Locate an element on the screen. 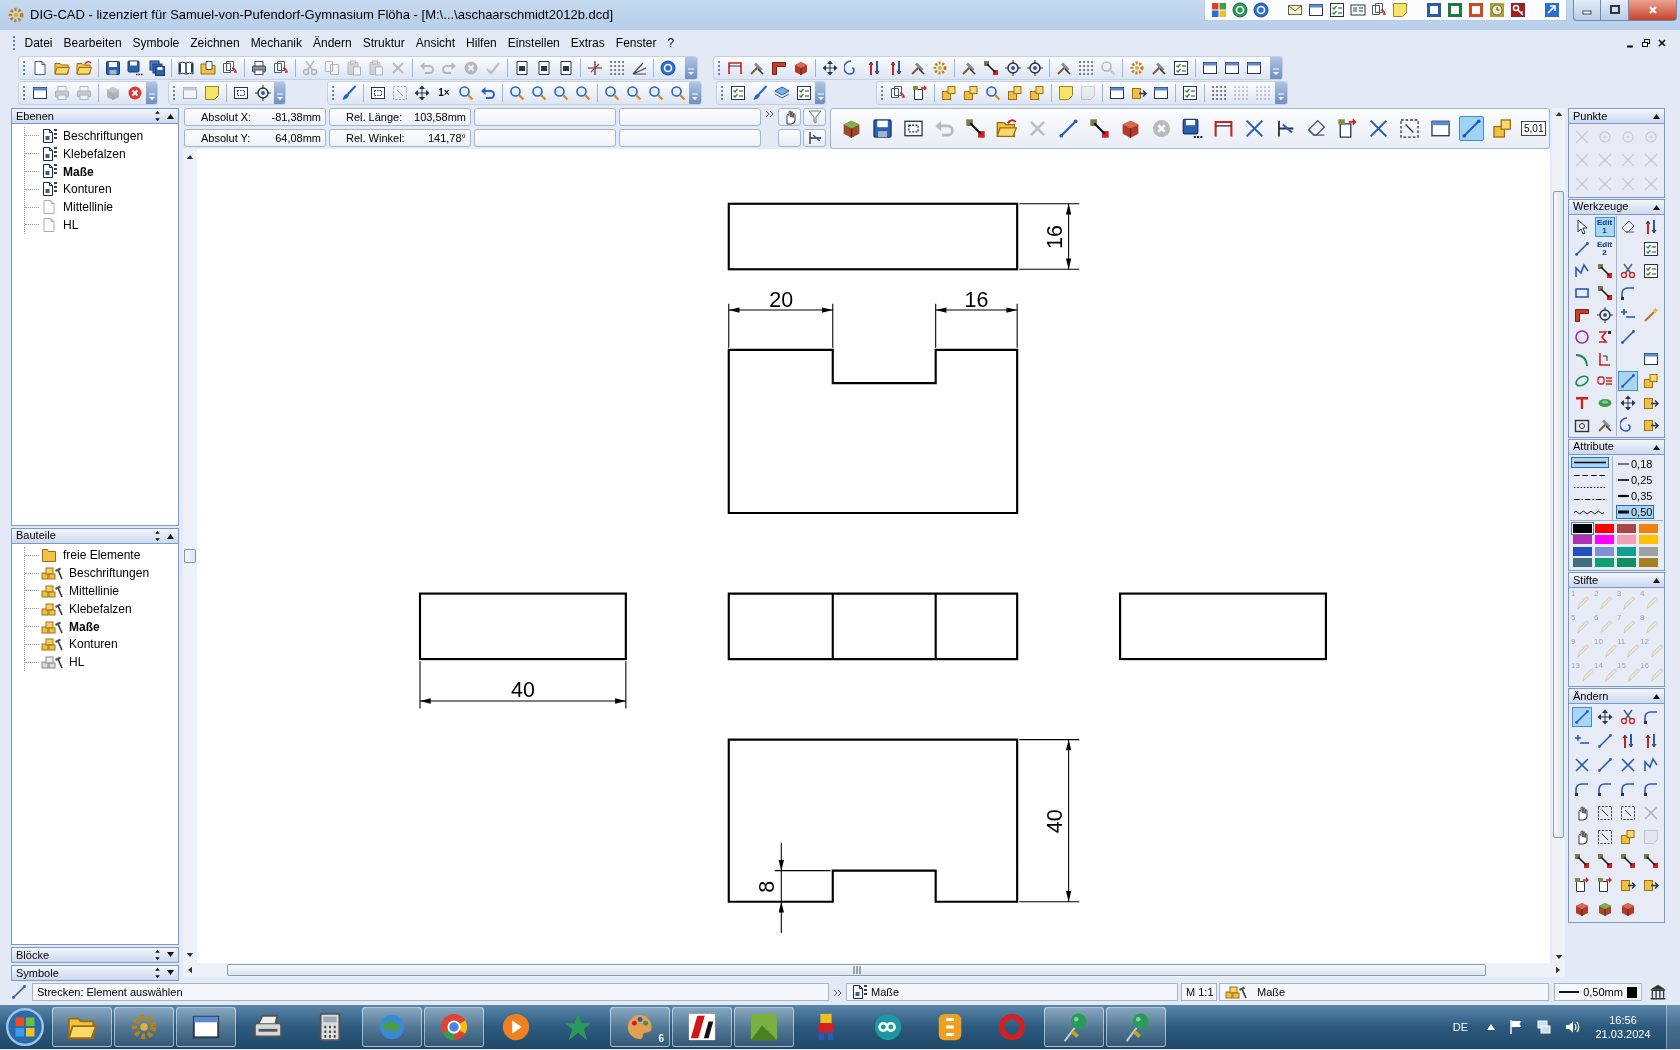 This screenshot has width=1680, height=1050. maximize-button is located at coordinates (1615, 10).